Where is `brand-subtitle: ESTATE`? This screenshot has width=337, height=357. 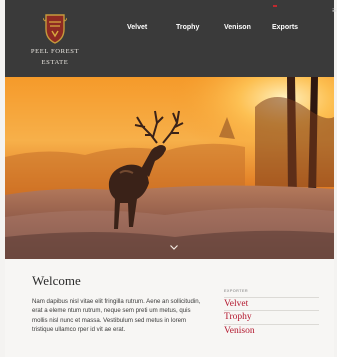
brand-subtitle: ESTATE is located at coordinates (55, 62).